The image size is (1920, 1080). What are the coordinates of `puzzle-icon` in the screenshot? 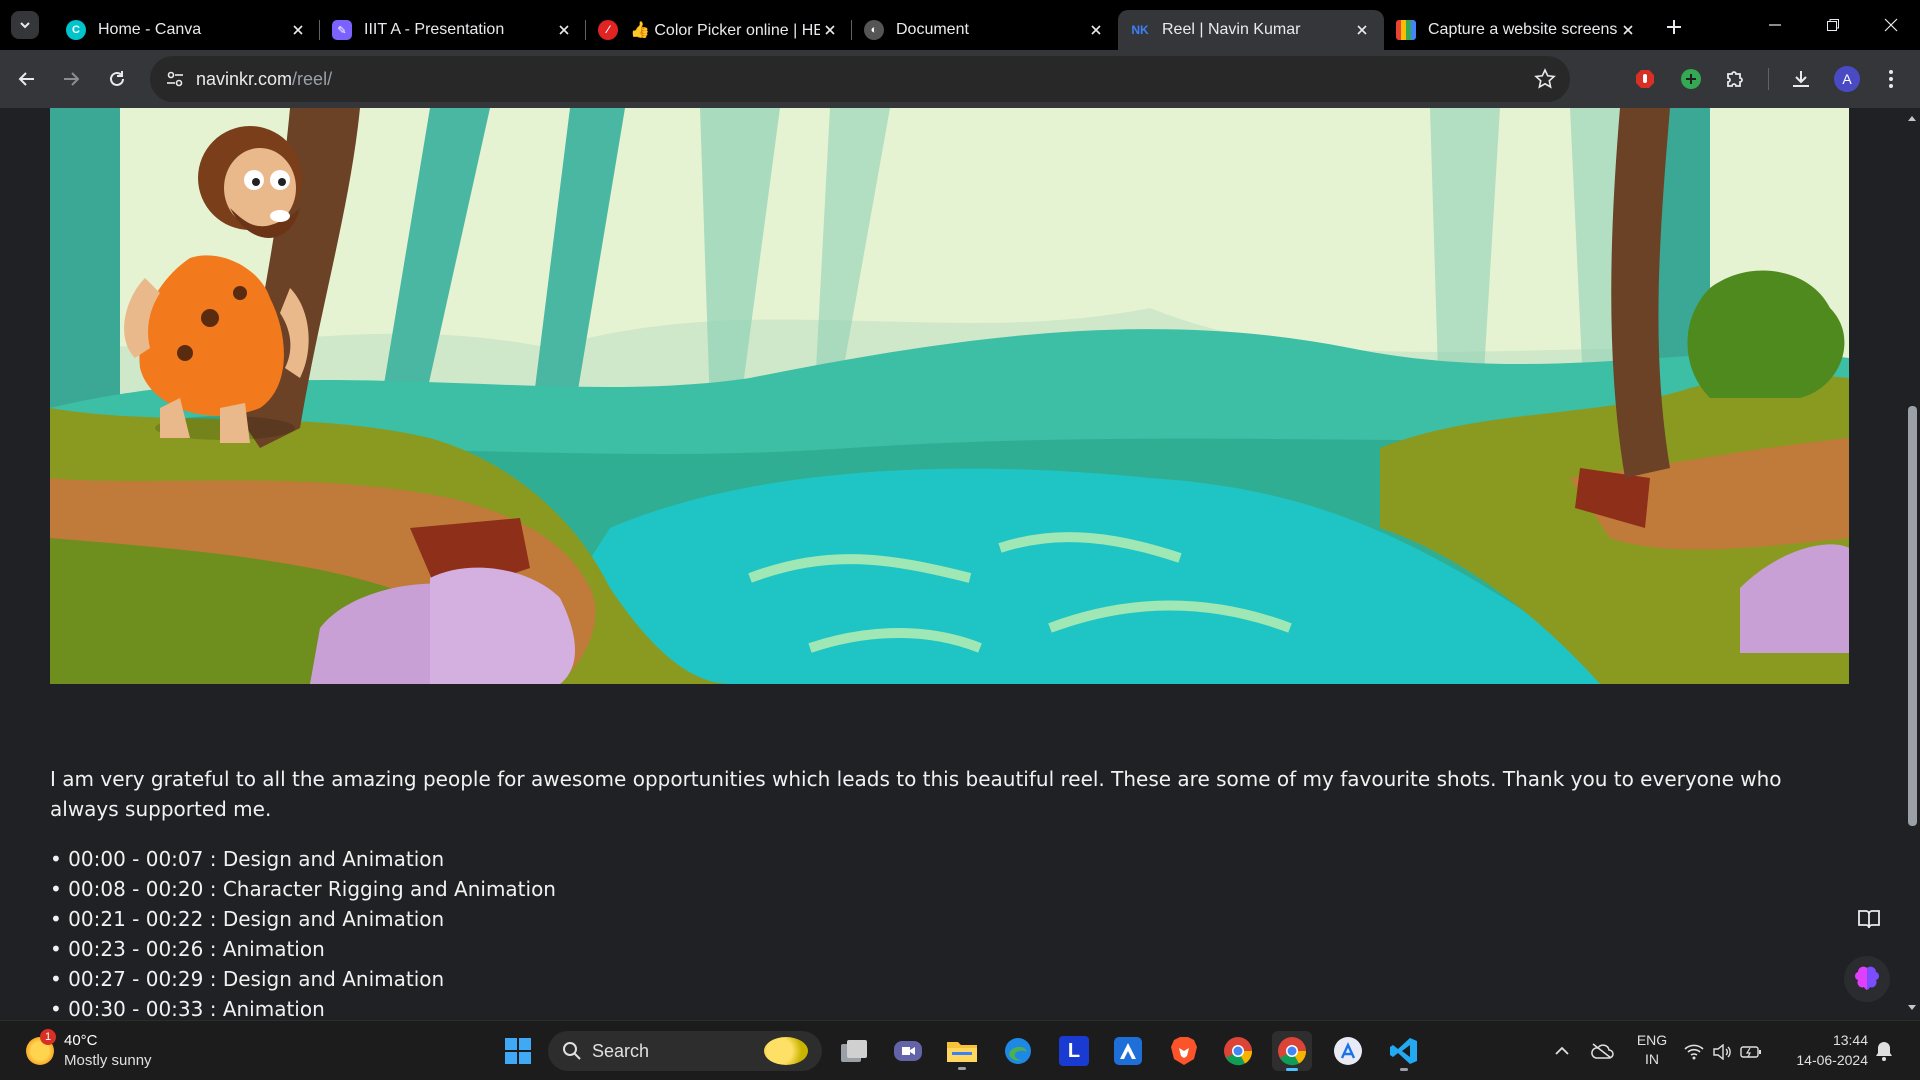 It's located at (1735, 79).